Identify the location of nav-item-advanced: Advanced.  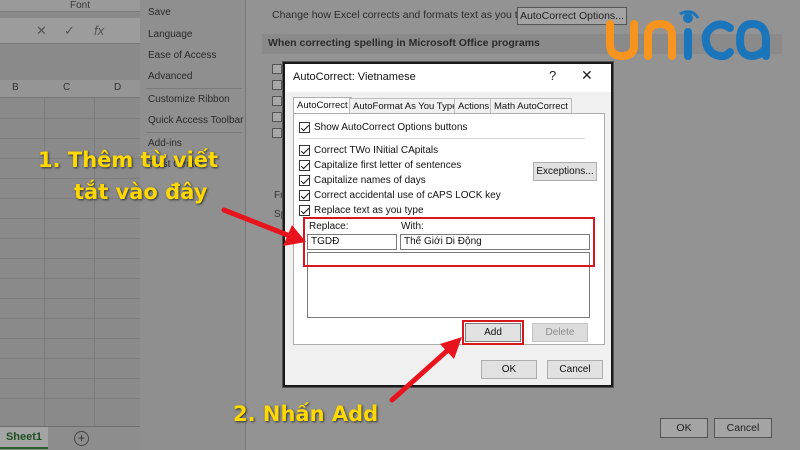
(170, 76).